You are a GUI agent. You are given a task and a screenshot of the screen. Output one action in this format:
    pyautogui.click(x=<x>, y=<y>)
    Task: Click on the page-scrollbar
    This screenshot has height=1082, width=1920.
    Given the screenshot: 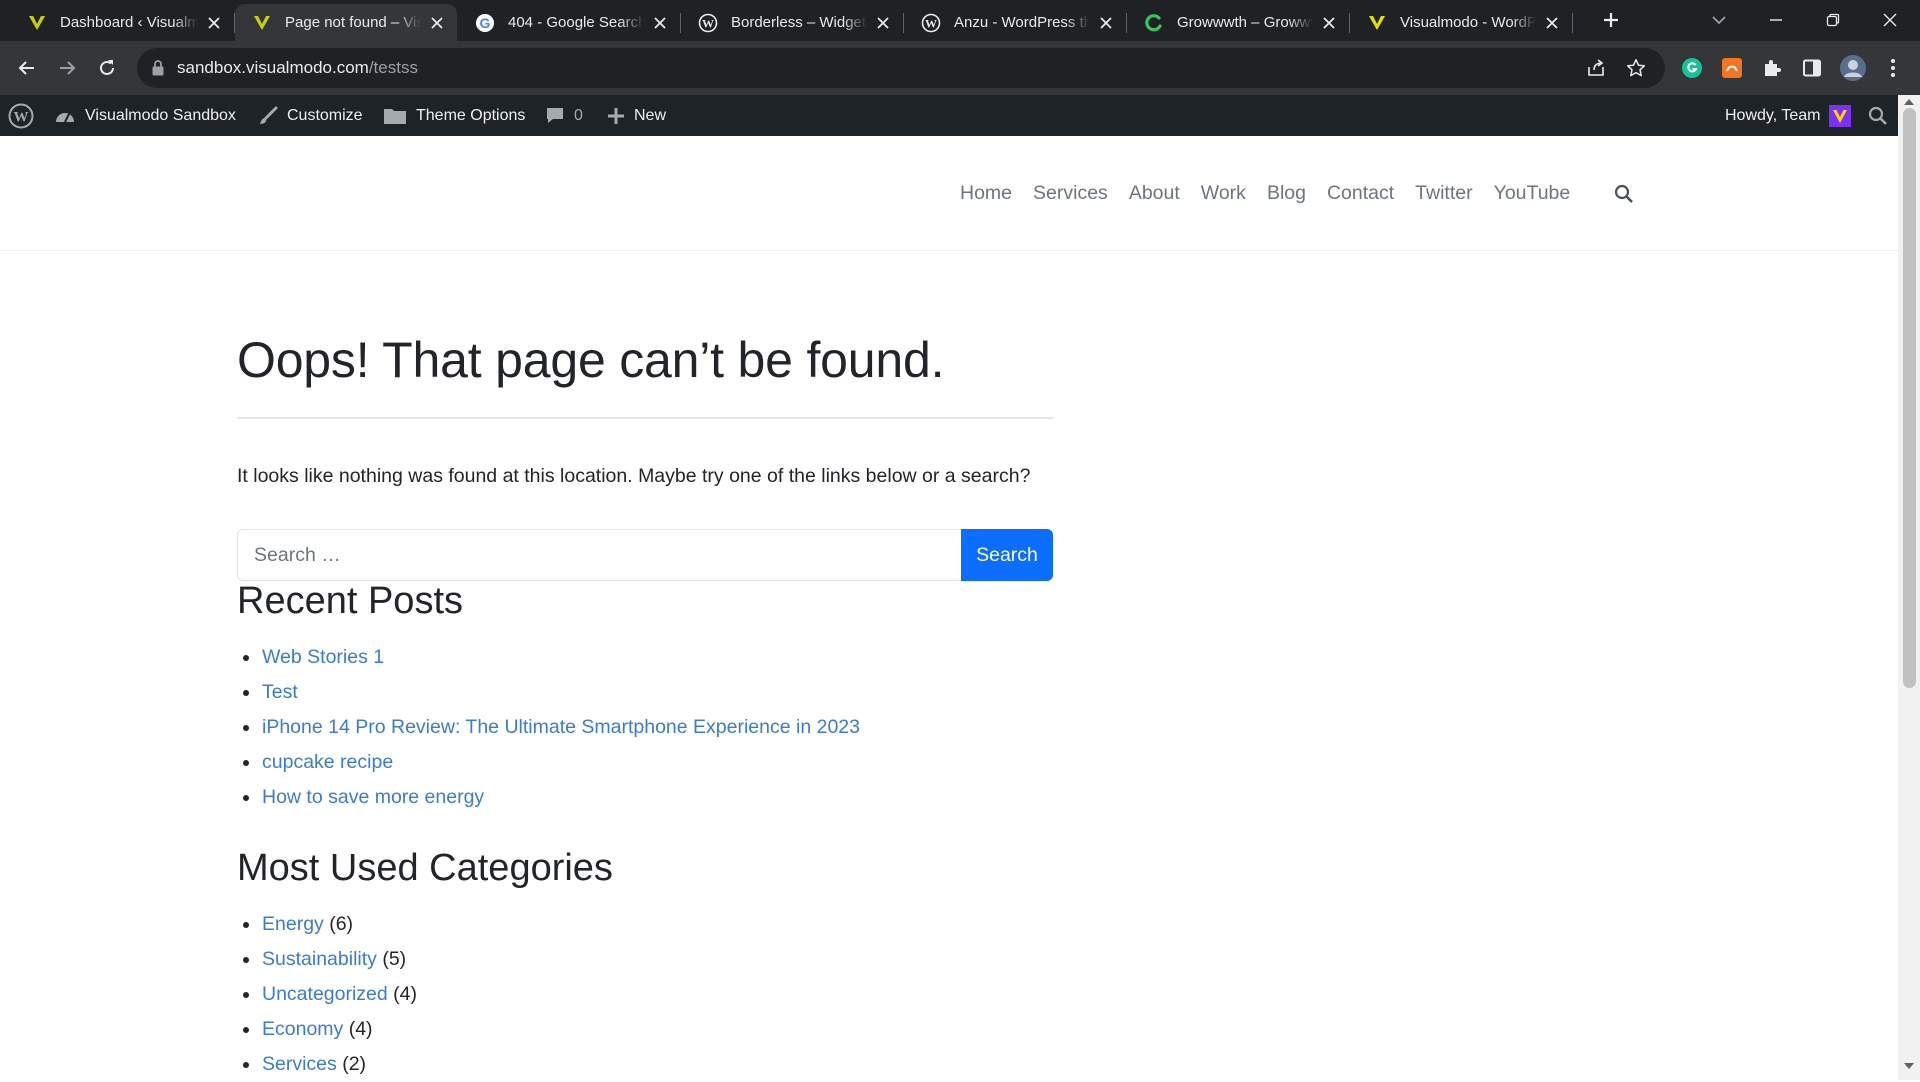 What is the action you would take?
    pyautogui.click(x=1909, y=587)
    